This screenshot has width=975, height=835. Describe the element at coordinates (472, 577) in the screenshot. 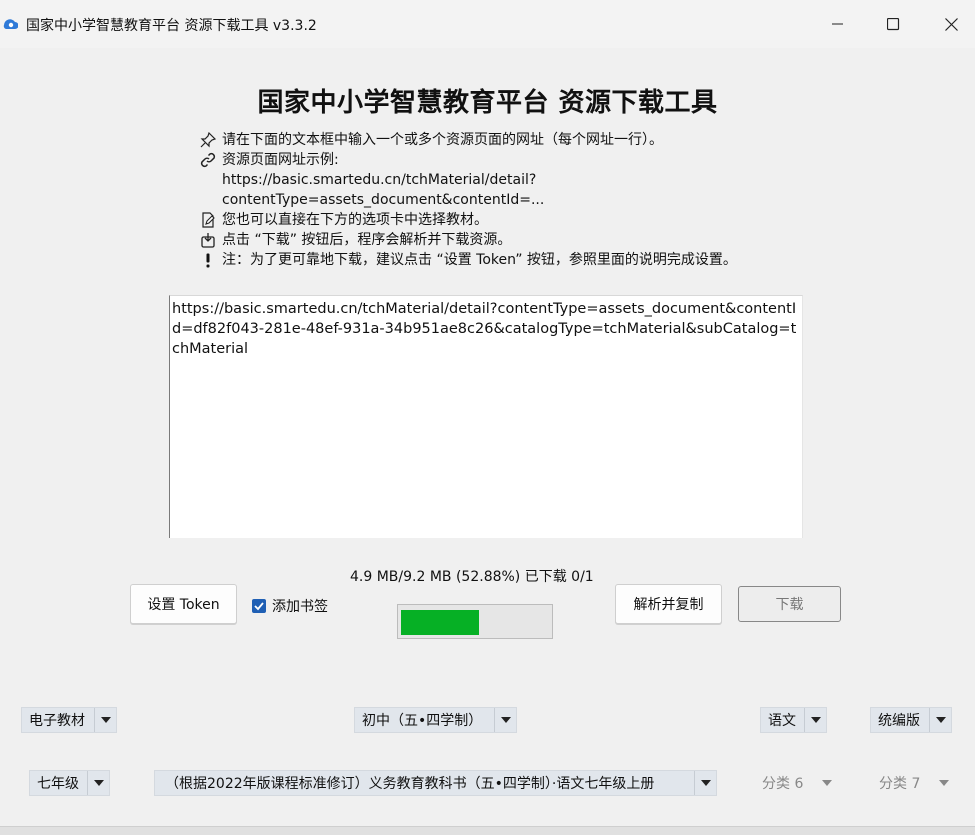

I see `progress-status-text: 4.9 MB/9.2 MB (52.88%) 已下载 0/1` at that location.